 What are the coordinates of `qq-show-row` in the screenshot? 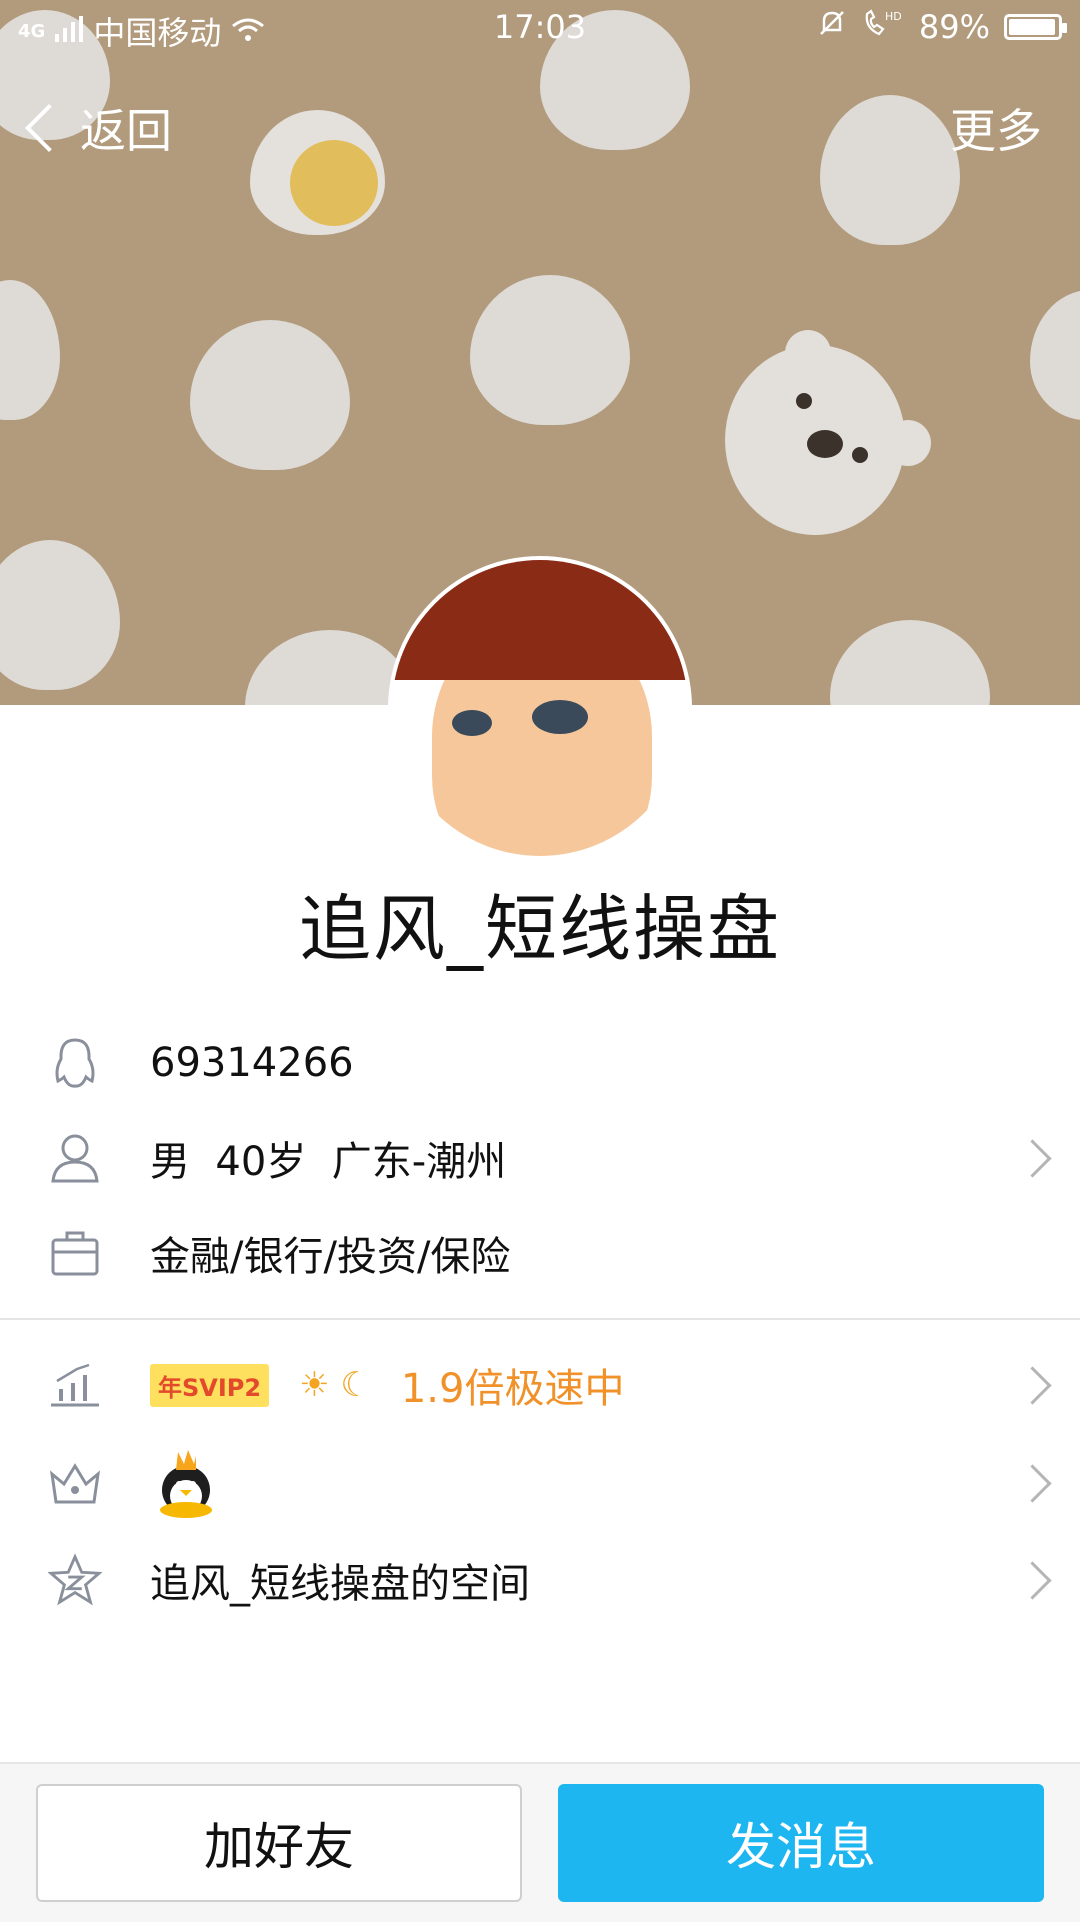 It's located at (540, 1483).